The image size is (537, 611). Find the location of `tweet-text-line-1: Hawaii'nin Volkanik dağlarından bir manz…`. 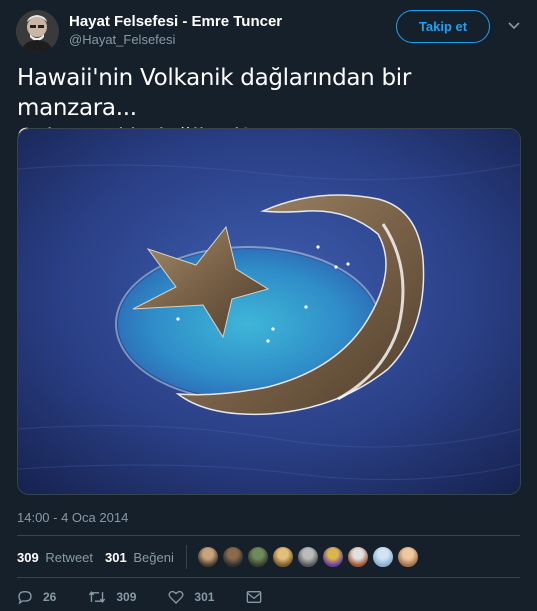

tweet-text-line-1: Hawaii'nin Volkanik dağlarından bir manz… is located at coordinates (214, 93).